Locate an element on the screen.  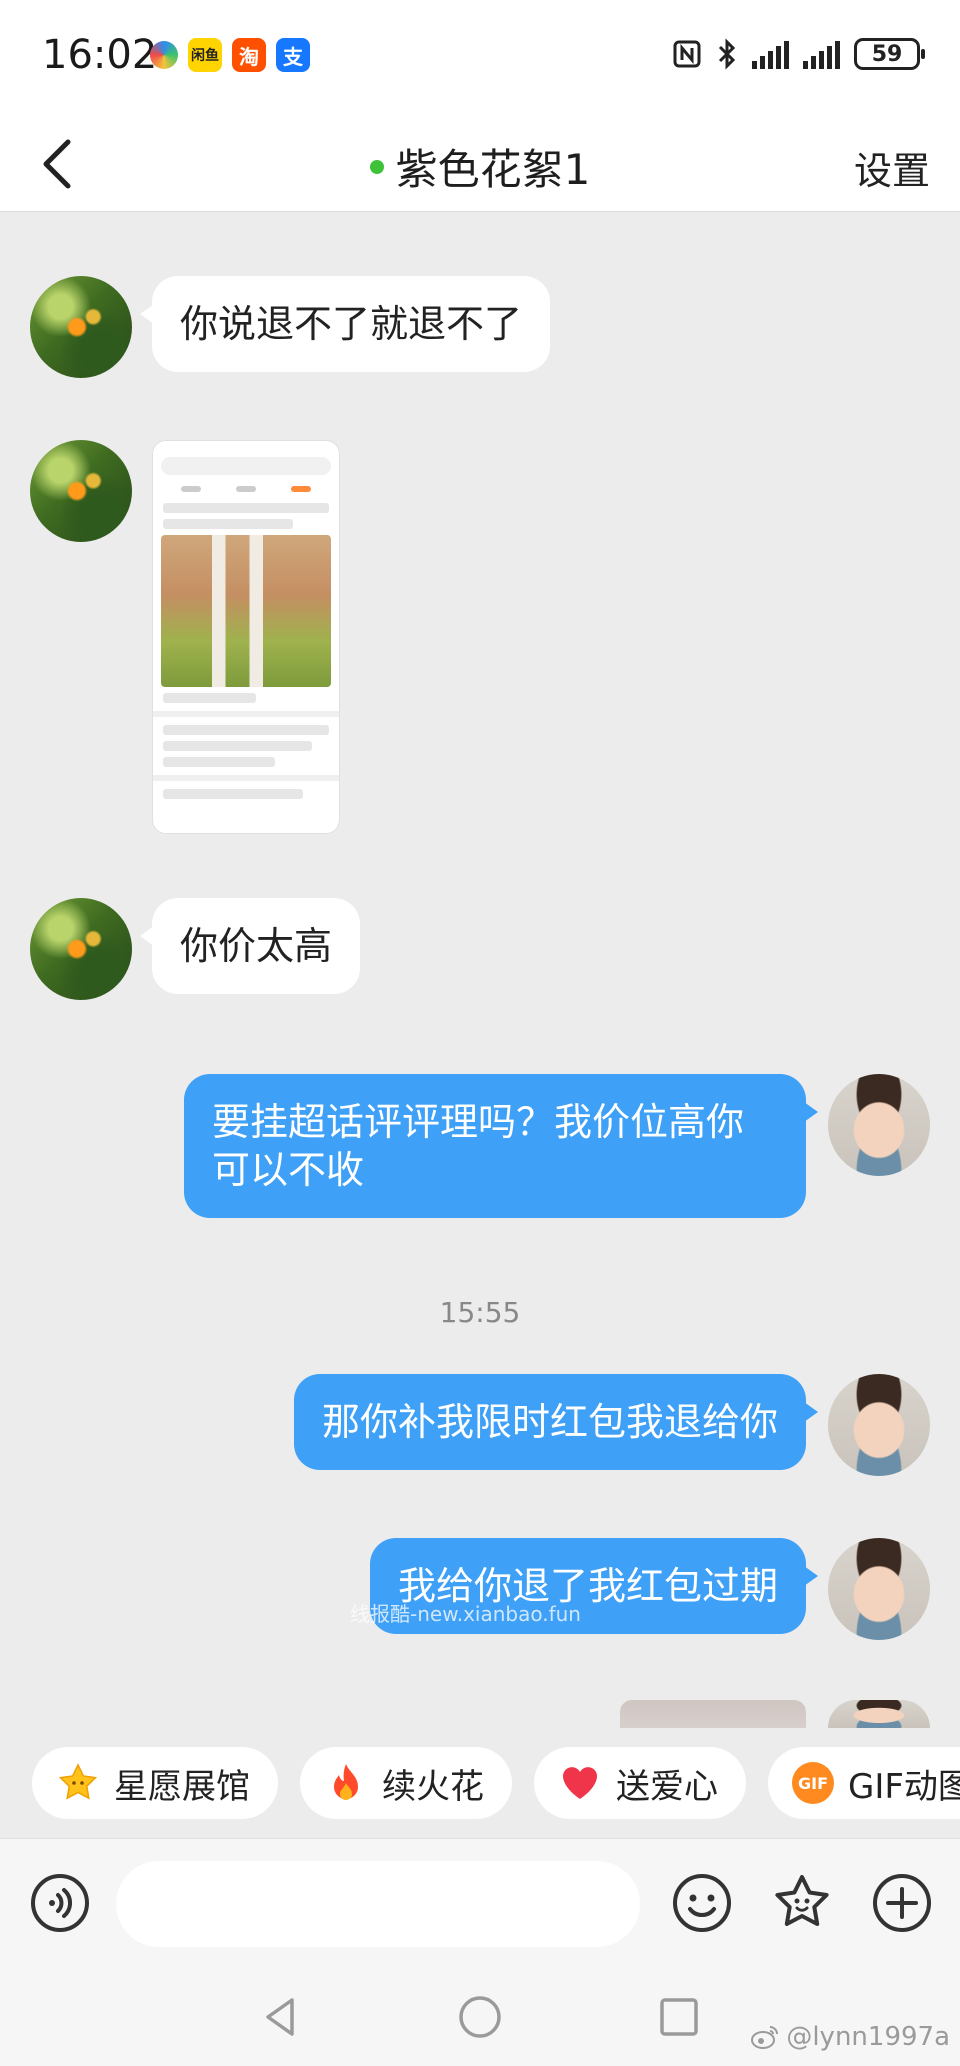
quick-action-bar: 星愿展馆 续火花 送爱心 GIF GIF动图 is located at coordinates (480, 1783).